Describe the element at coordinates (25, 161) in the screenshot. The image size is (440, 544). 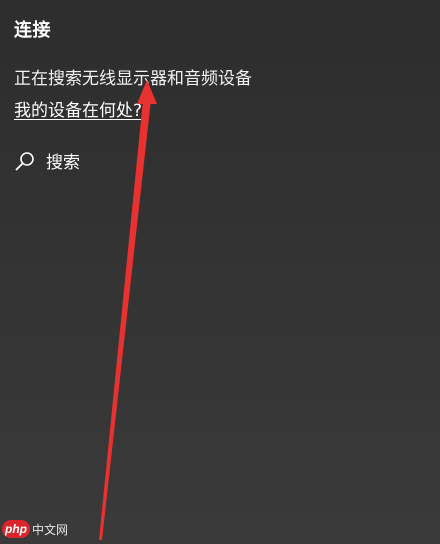
I see `search-icon` at that location.